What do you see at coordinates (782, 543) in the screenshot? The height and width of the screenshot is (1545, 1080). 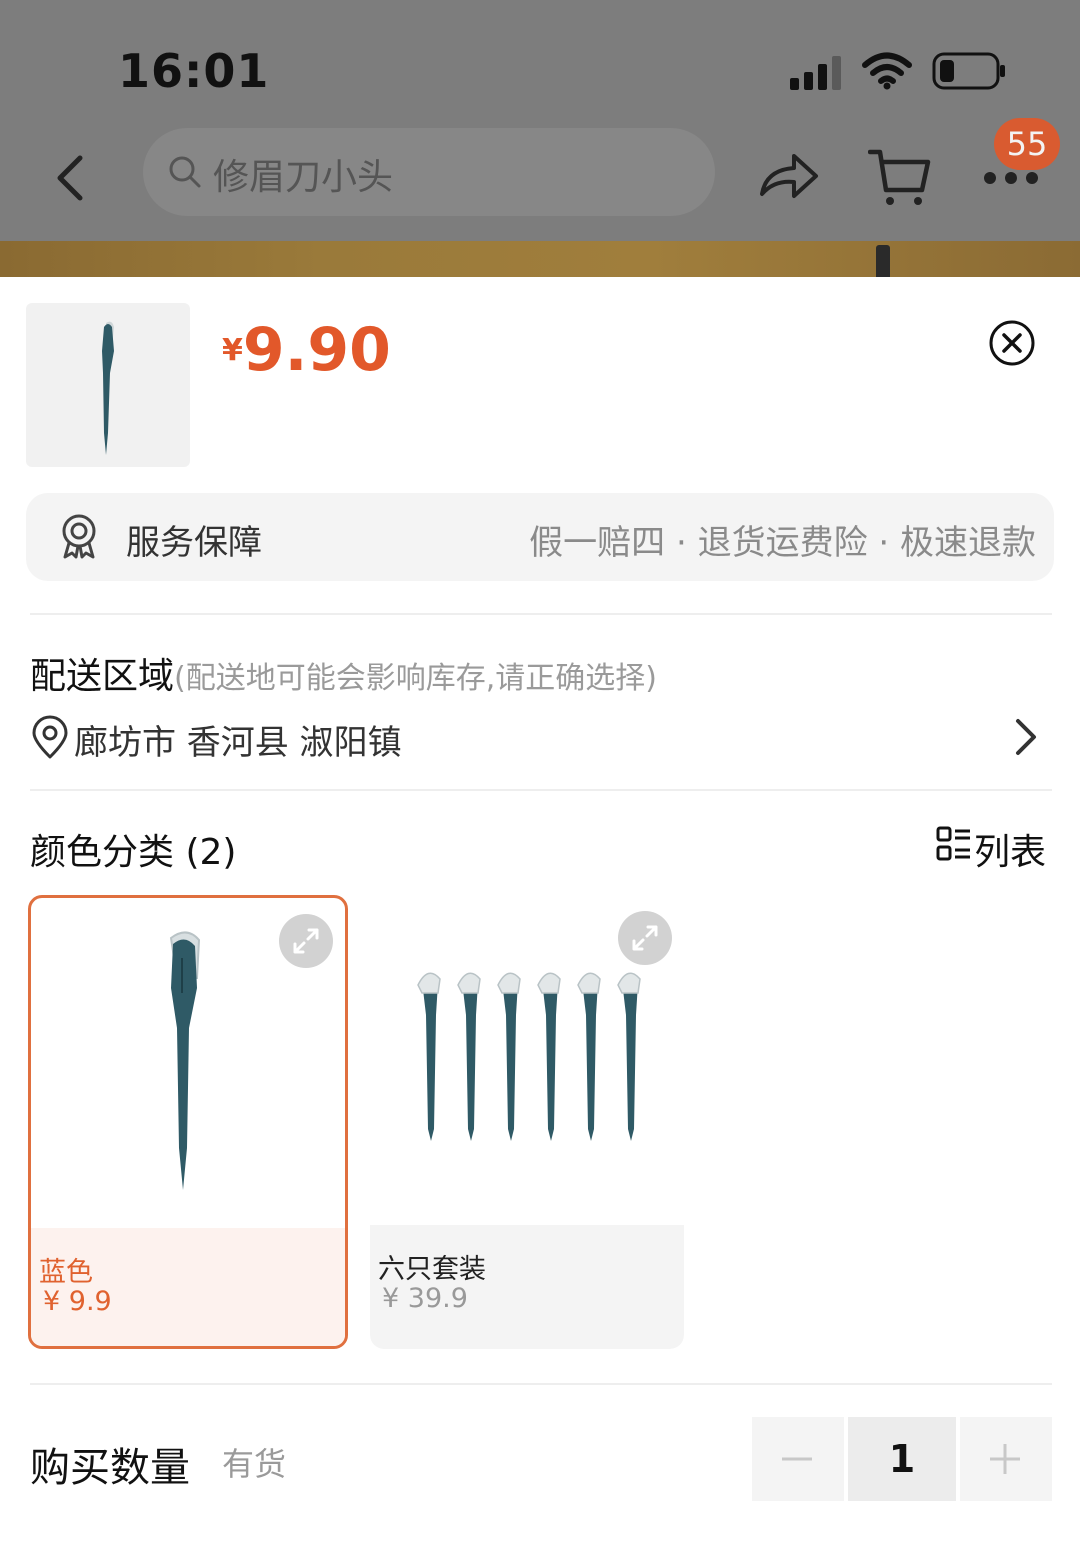 I see `service-items: 假一赔四 · 退货运费险 · 极速退款` at bounding box center [782, 543].